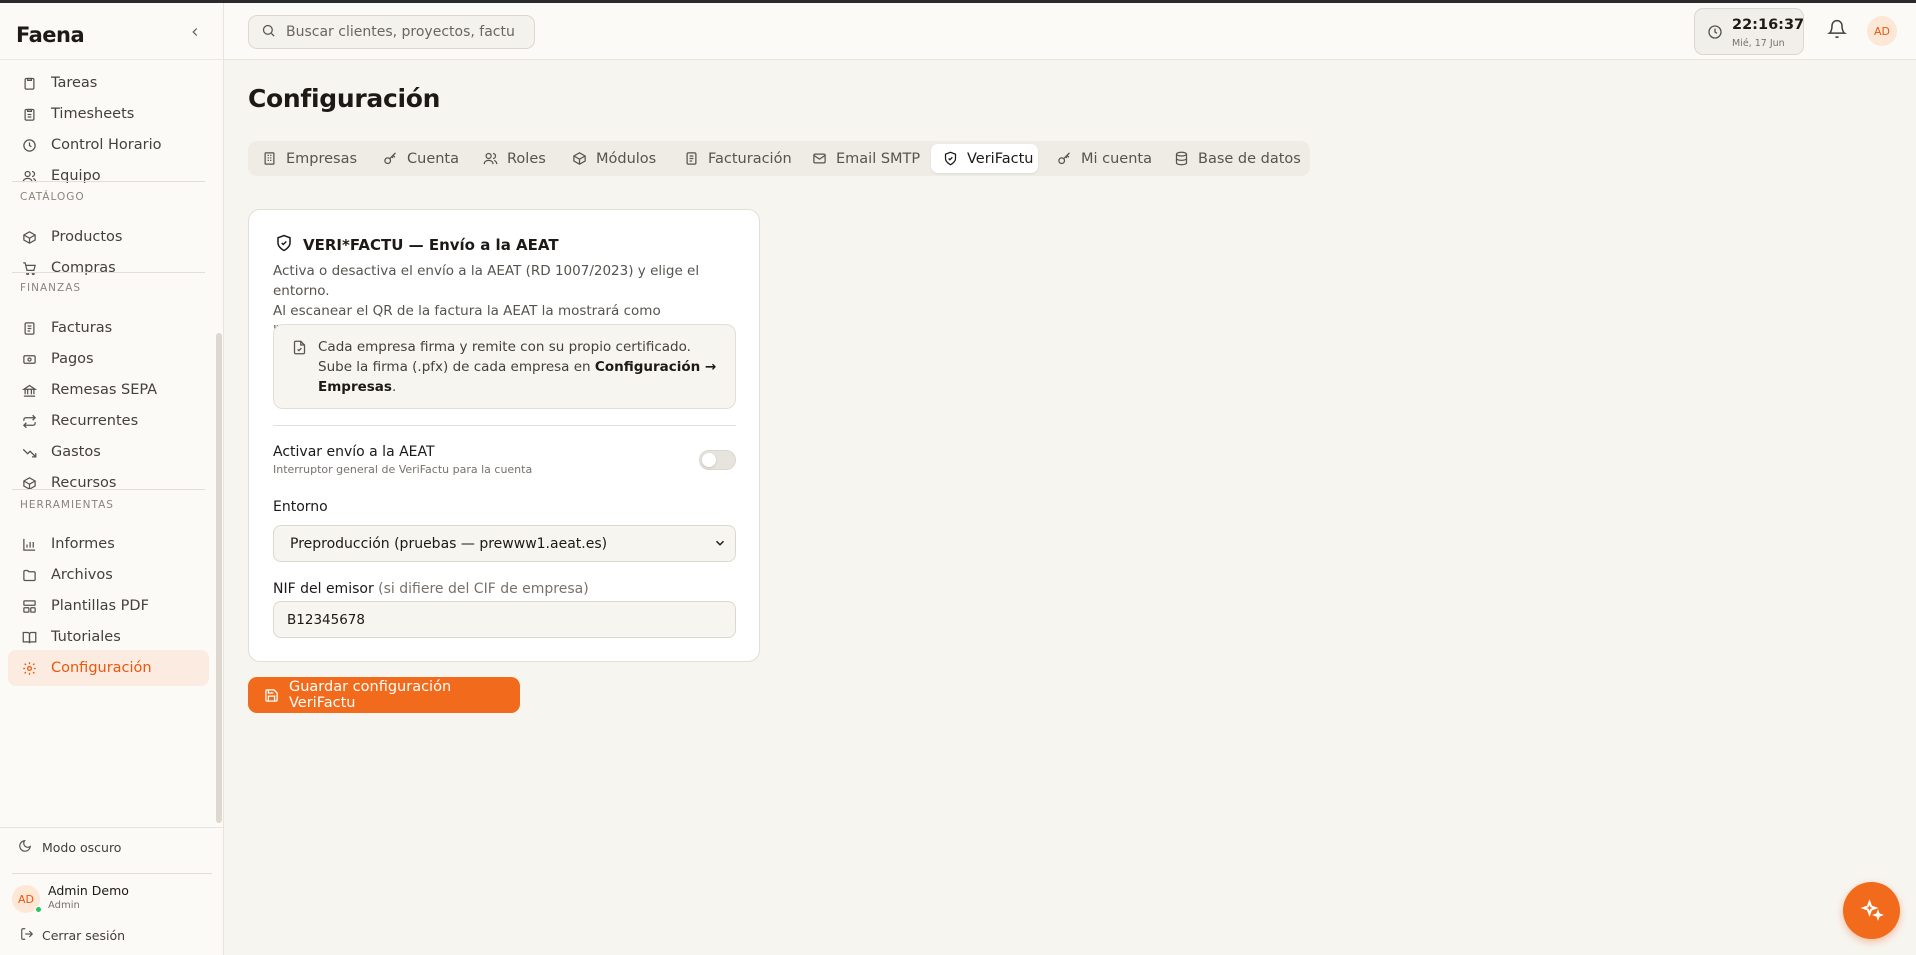 This screenshot has width=1916, height=955. I want to click on user-avatar: AD, so click(1882, 31).